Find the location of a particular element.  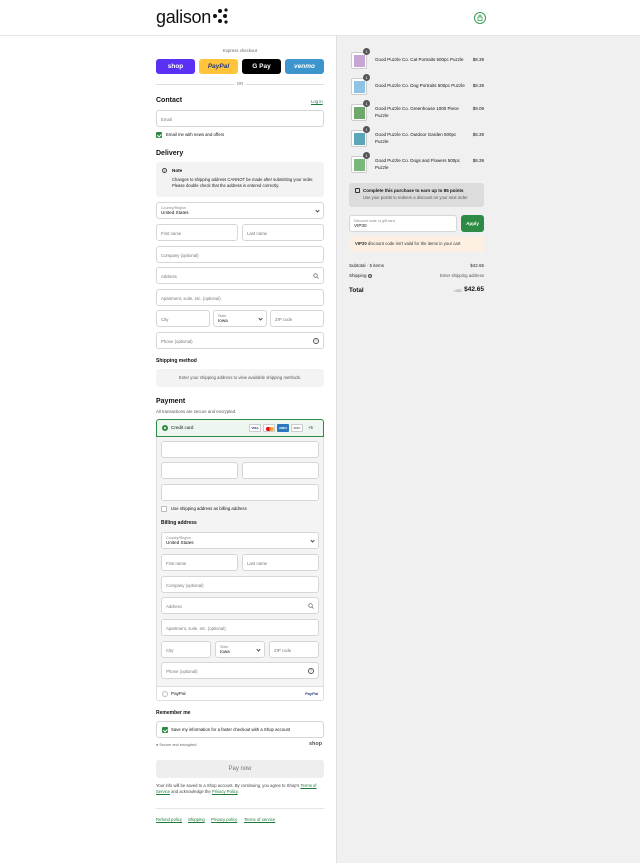

credit-card-radio is located at coordinates (165, 428).